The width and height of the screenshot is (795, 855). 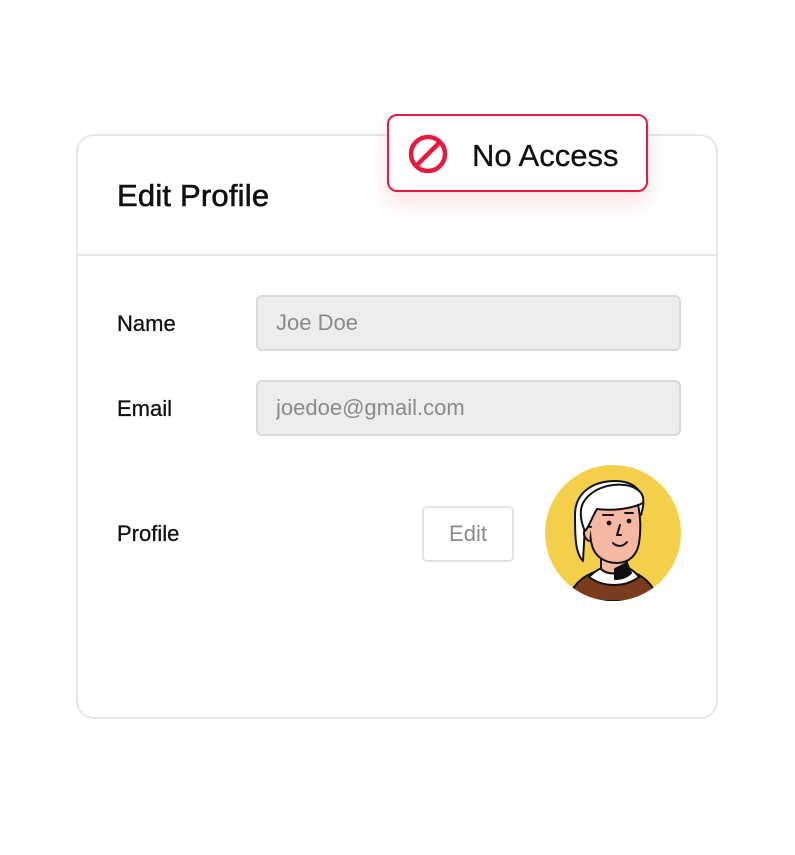 What do you see at coordinates (193, 196) in the screenshot?
I see `page-title: Edit Profile` at bounding box center [193, 196].